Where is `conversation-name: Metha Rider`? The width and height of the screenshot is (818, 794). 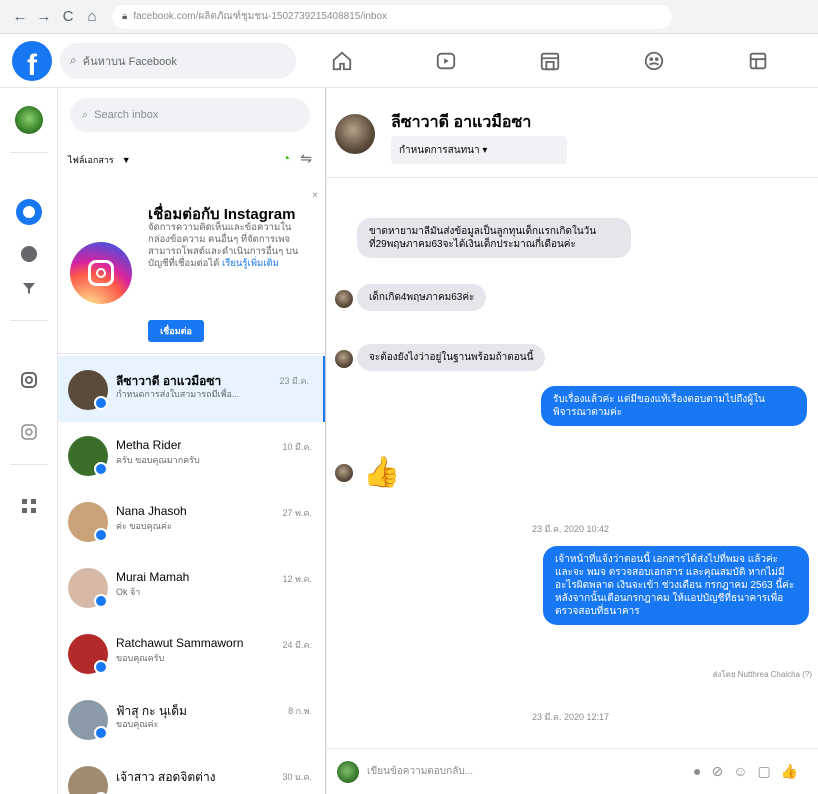 conversation-name: Metha Rider is located at coordinates (149, 445).